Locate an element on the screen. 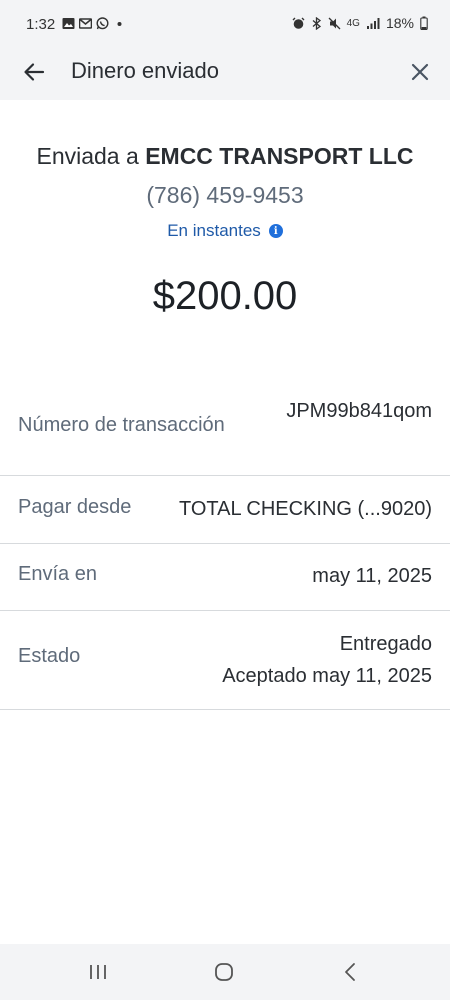  status-bar: 1:32 4G 18% is located at coordinates (225, 22).